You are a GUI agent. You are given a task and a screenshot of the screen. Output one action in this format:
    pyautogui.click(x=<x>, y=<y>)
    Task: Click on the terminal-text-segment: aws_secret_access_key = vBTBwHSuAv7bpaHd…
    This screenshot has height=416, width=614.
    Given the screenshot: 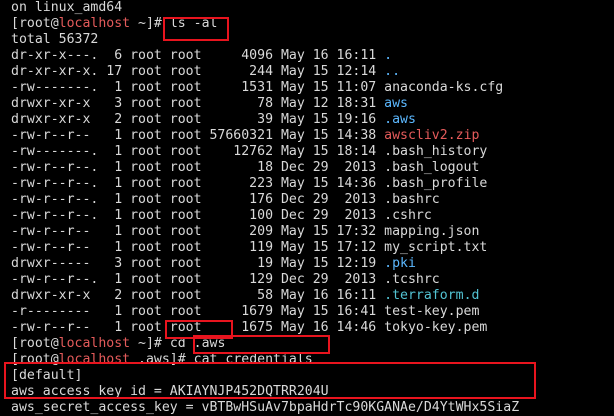 What is the action you would take?
    pyautogui.click(x=265, y=407)
    